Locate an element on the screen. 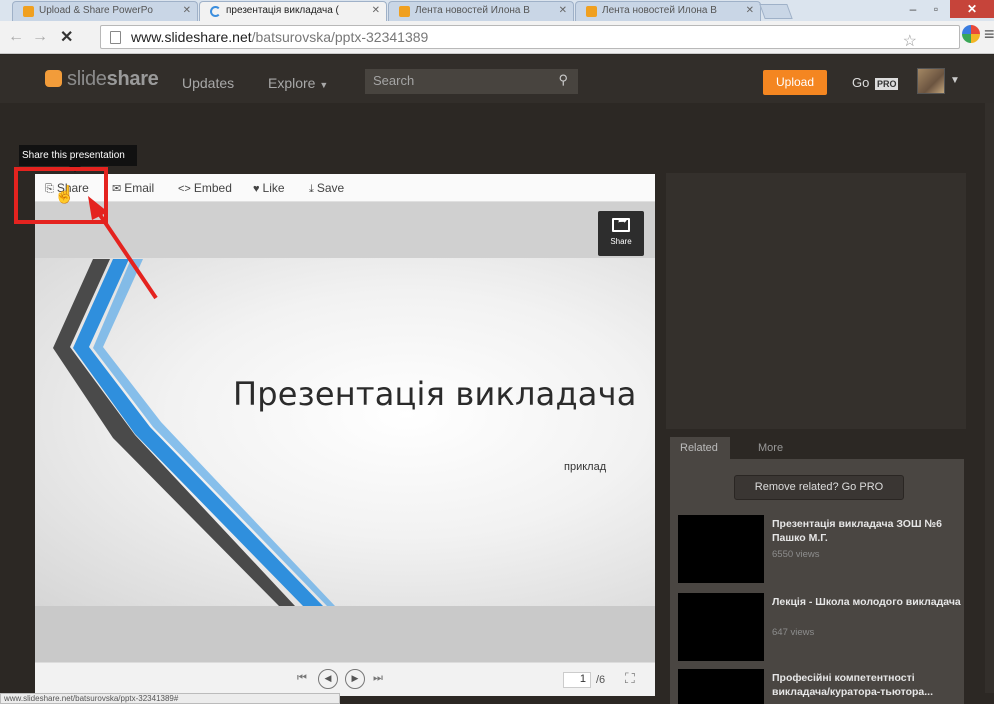 Image resolution: width=994 pixels, height=704 pixels. url-path: /batsurovska/pptx-32341389 is located at coordinates (340, 37).